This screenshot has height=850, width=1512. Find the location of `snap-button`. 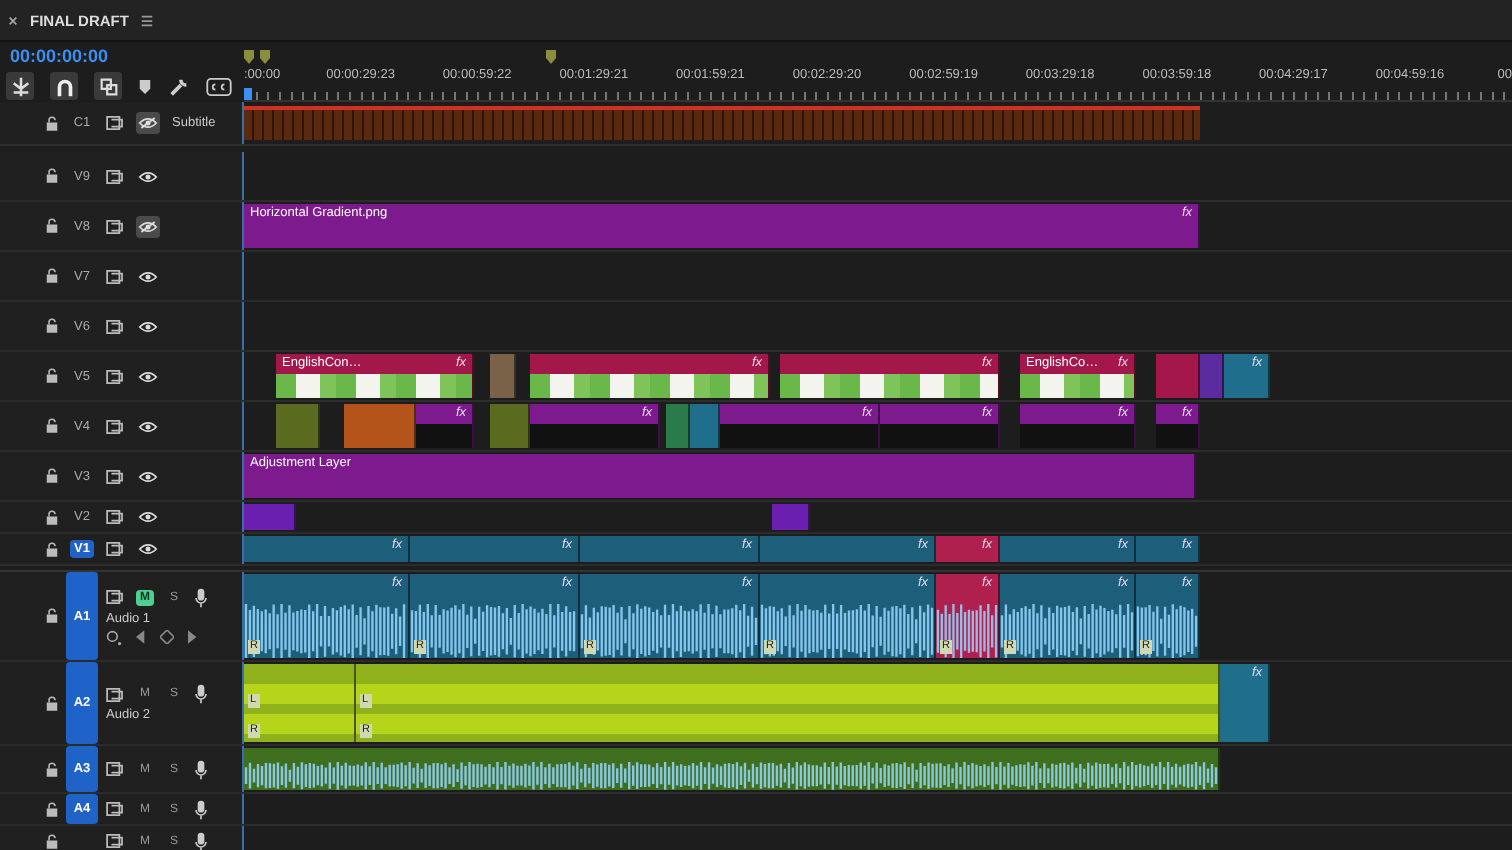

snap-button is located at coordinates (64, 86).